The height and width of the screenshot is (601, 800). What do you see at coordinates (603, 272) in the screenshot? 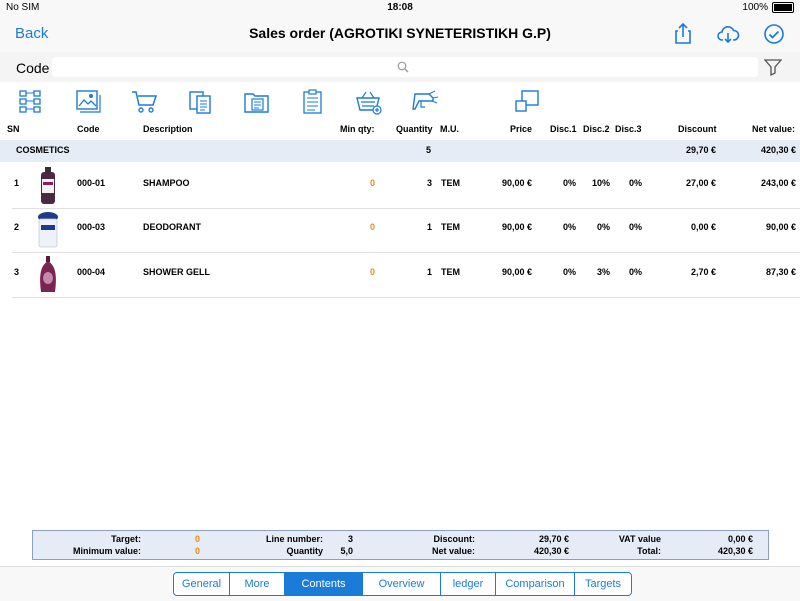
I see `row-disc2: 3%` at bounding box center [603, 272].